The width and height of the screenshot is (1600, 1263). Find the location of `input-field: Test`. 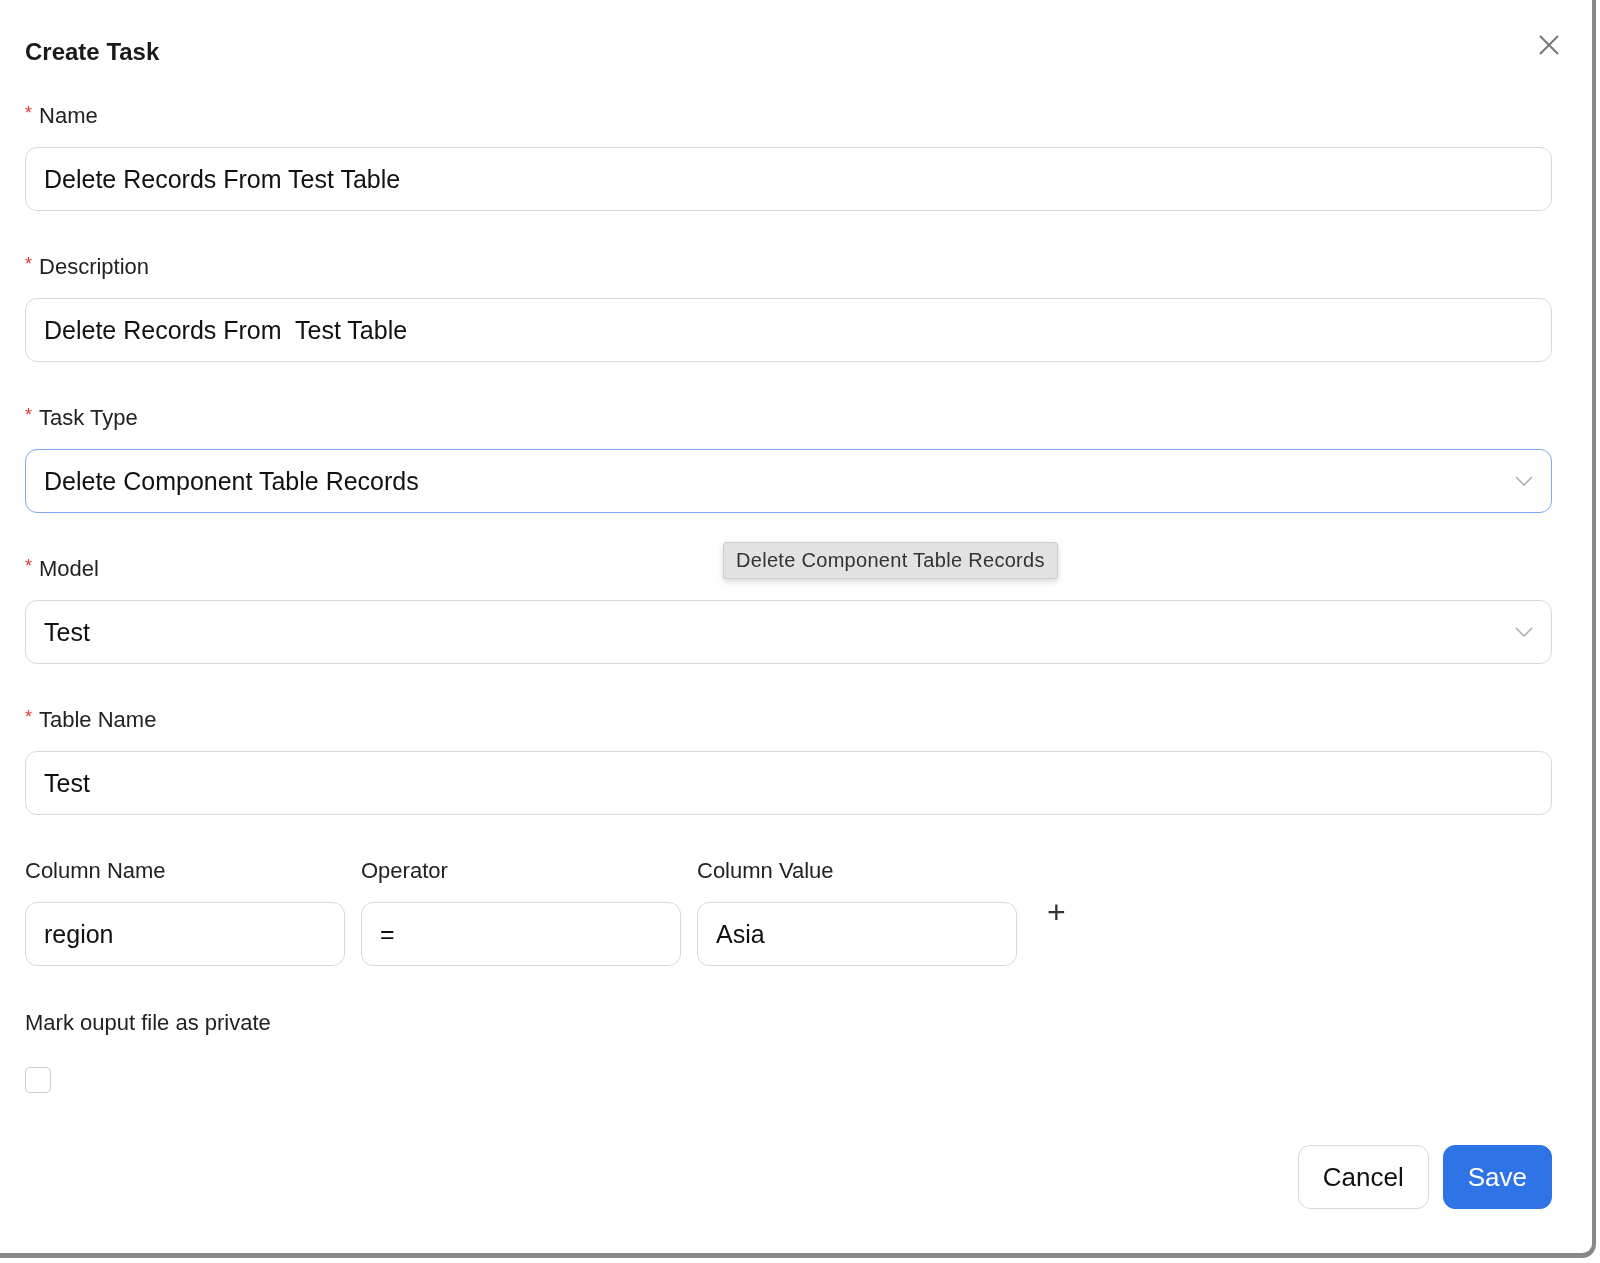

input-field: Test is located at coordinates (788, 783).